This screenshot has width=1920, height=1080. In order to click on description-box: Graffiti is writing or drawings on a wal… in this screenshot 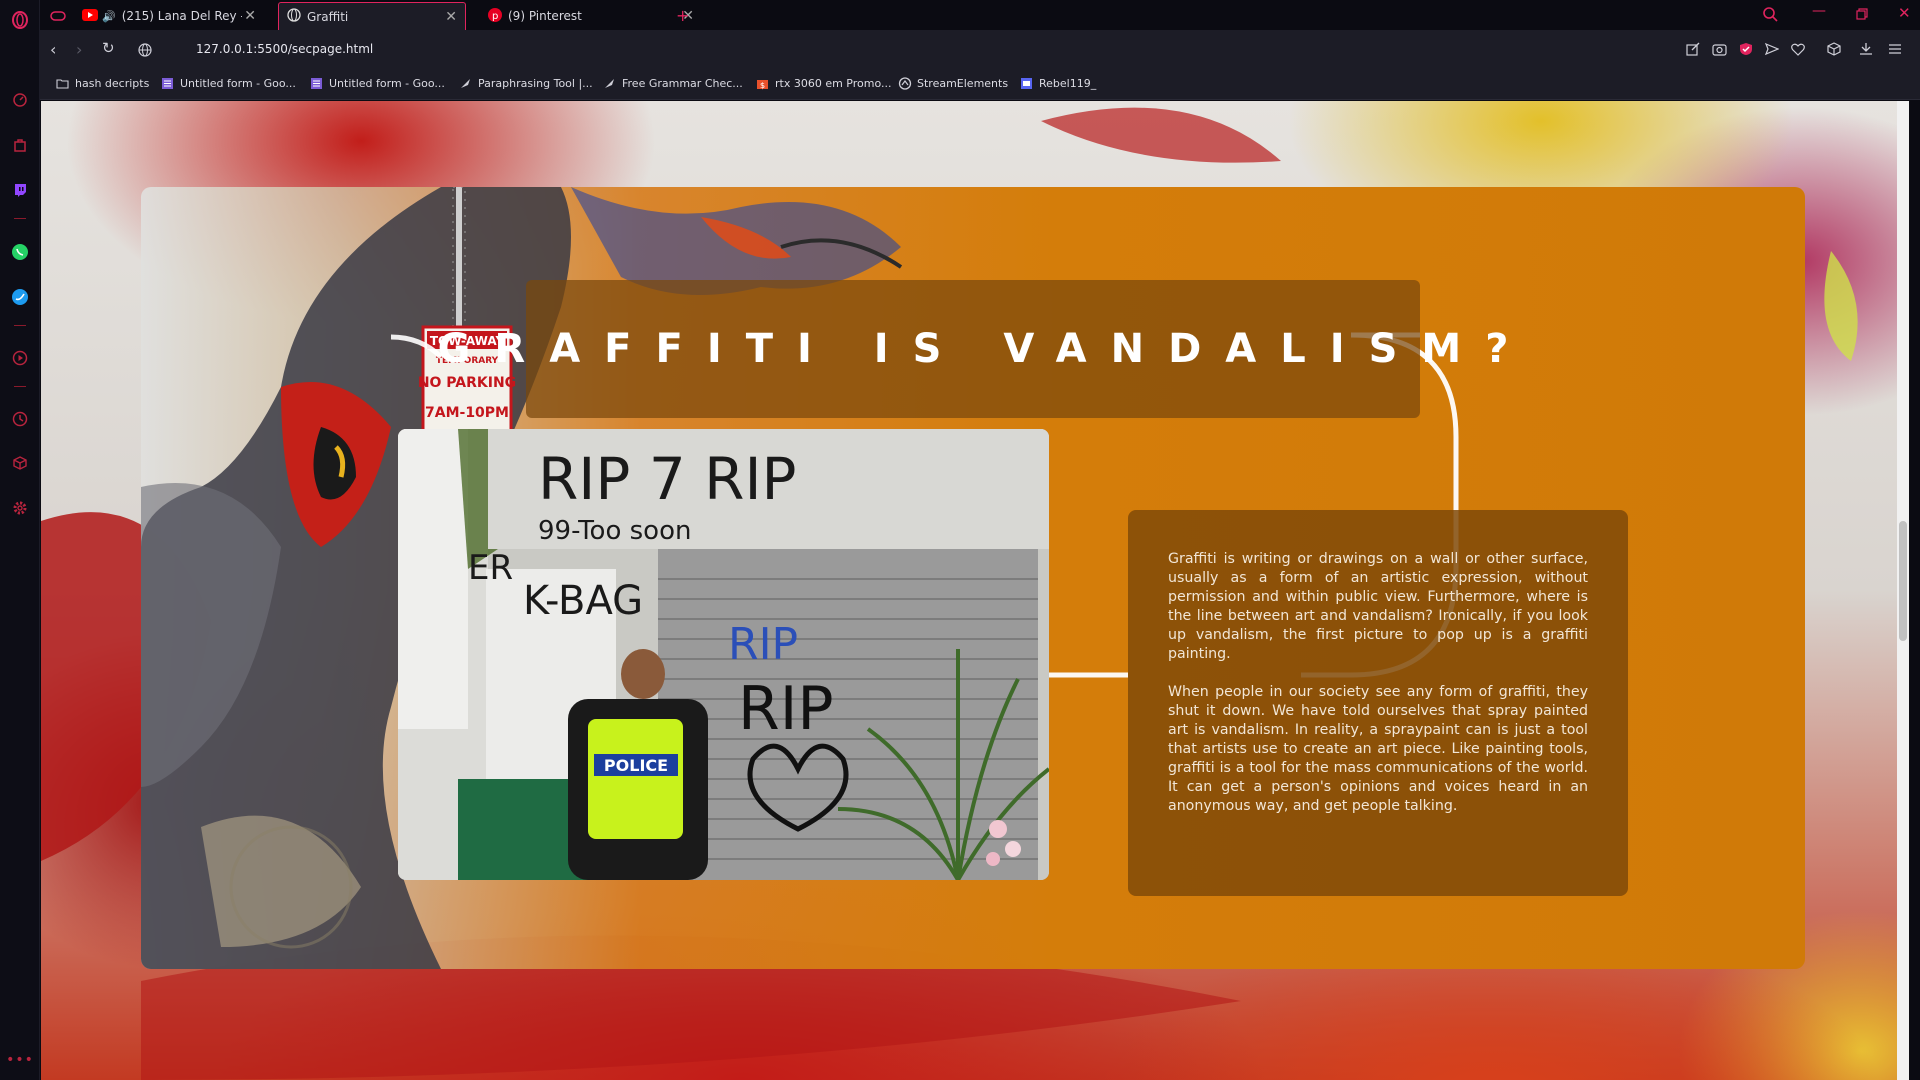, I will do `click(1378, 703)`.